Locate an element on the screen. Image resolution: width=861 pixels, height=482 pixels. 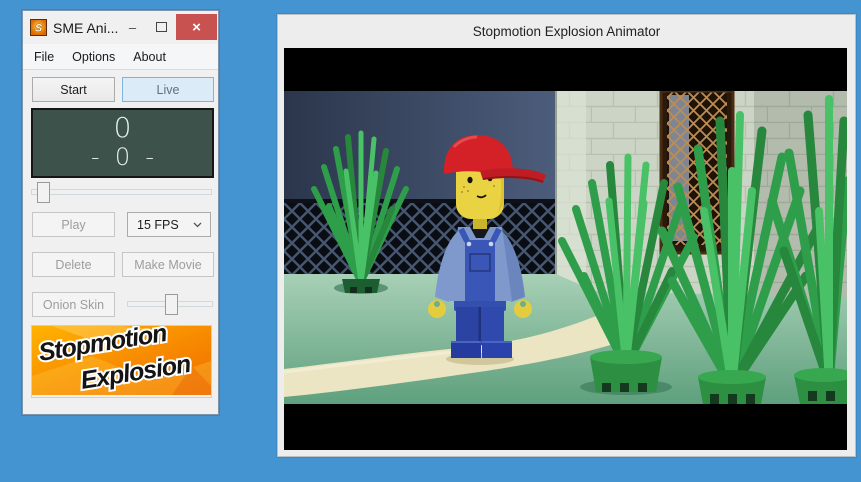
left-title-bar: S SME Ani... – × is located at coordinates (120, 27).